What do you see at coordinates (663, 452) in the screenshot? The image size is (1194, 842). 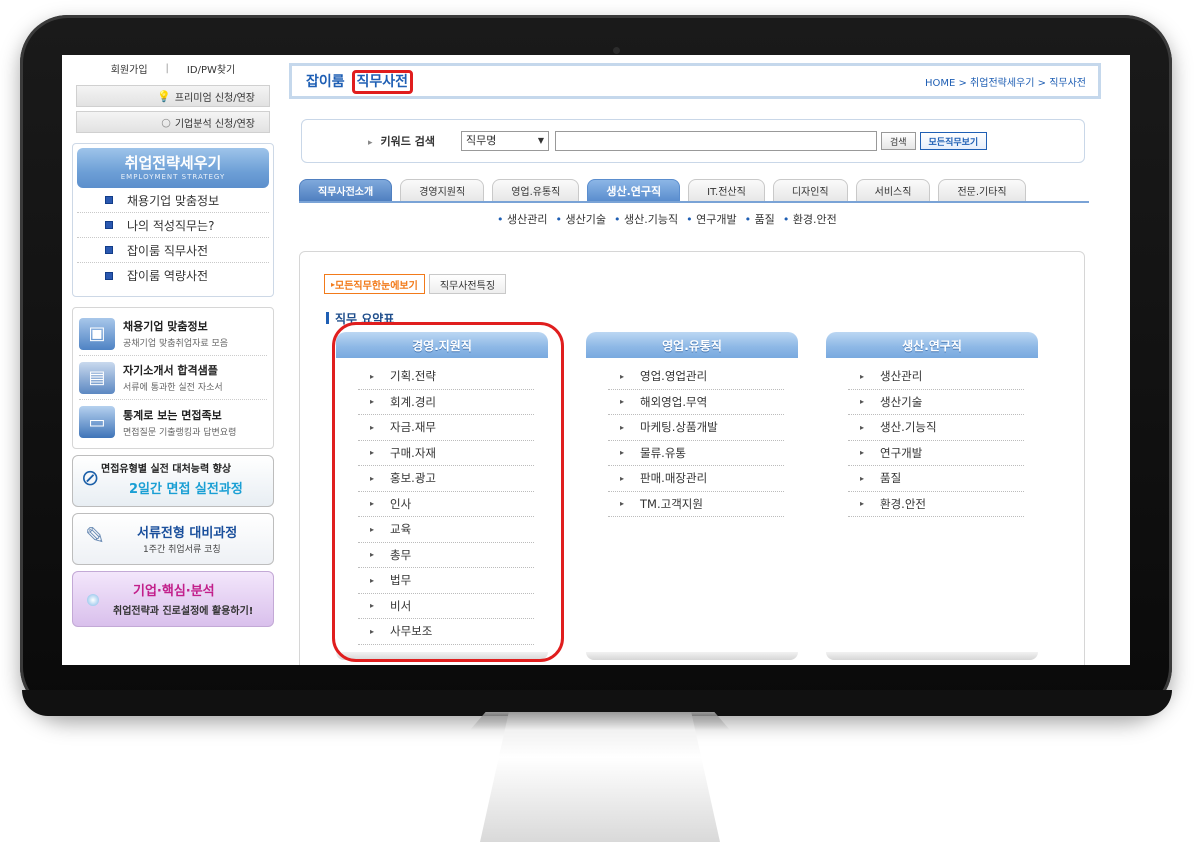 I see `list-item-label: 물류.유통` at bounding box center [663, 452].